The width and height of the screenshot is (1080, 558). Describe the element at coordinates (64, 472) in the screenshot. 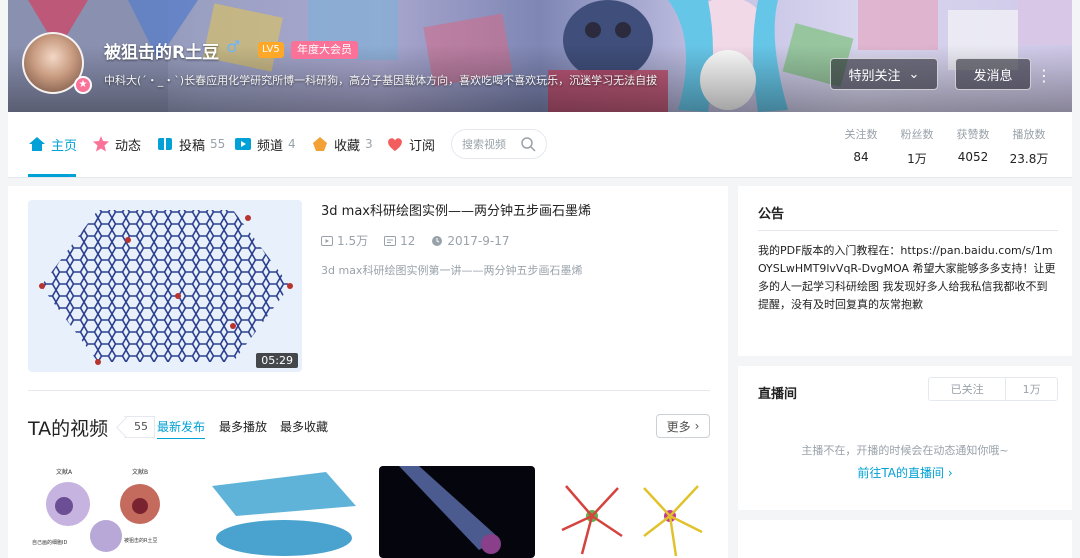

I see `thumb-label-a: 文献A` at that location.